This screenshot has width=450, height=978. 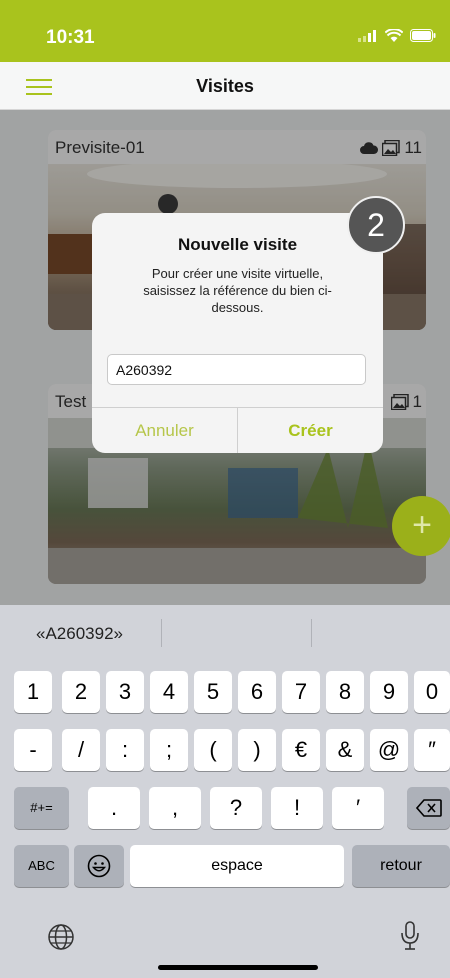 I want to click on emoji-icon, so click(x=99, y=866).